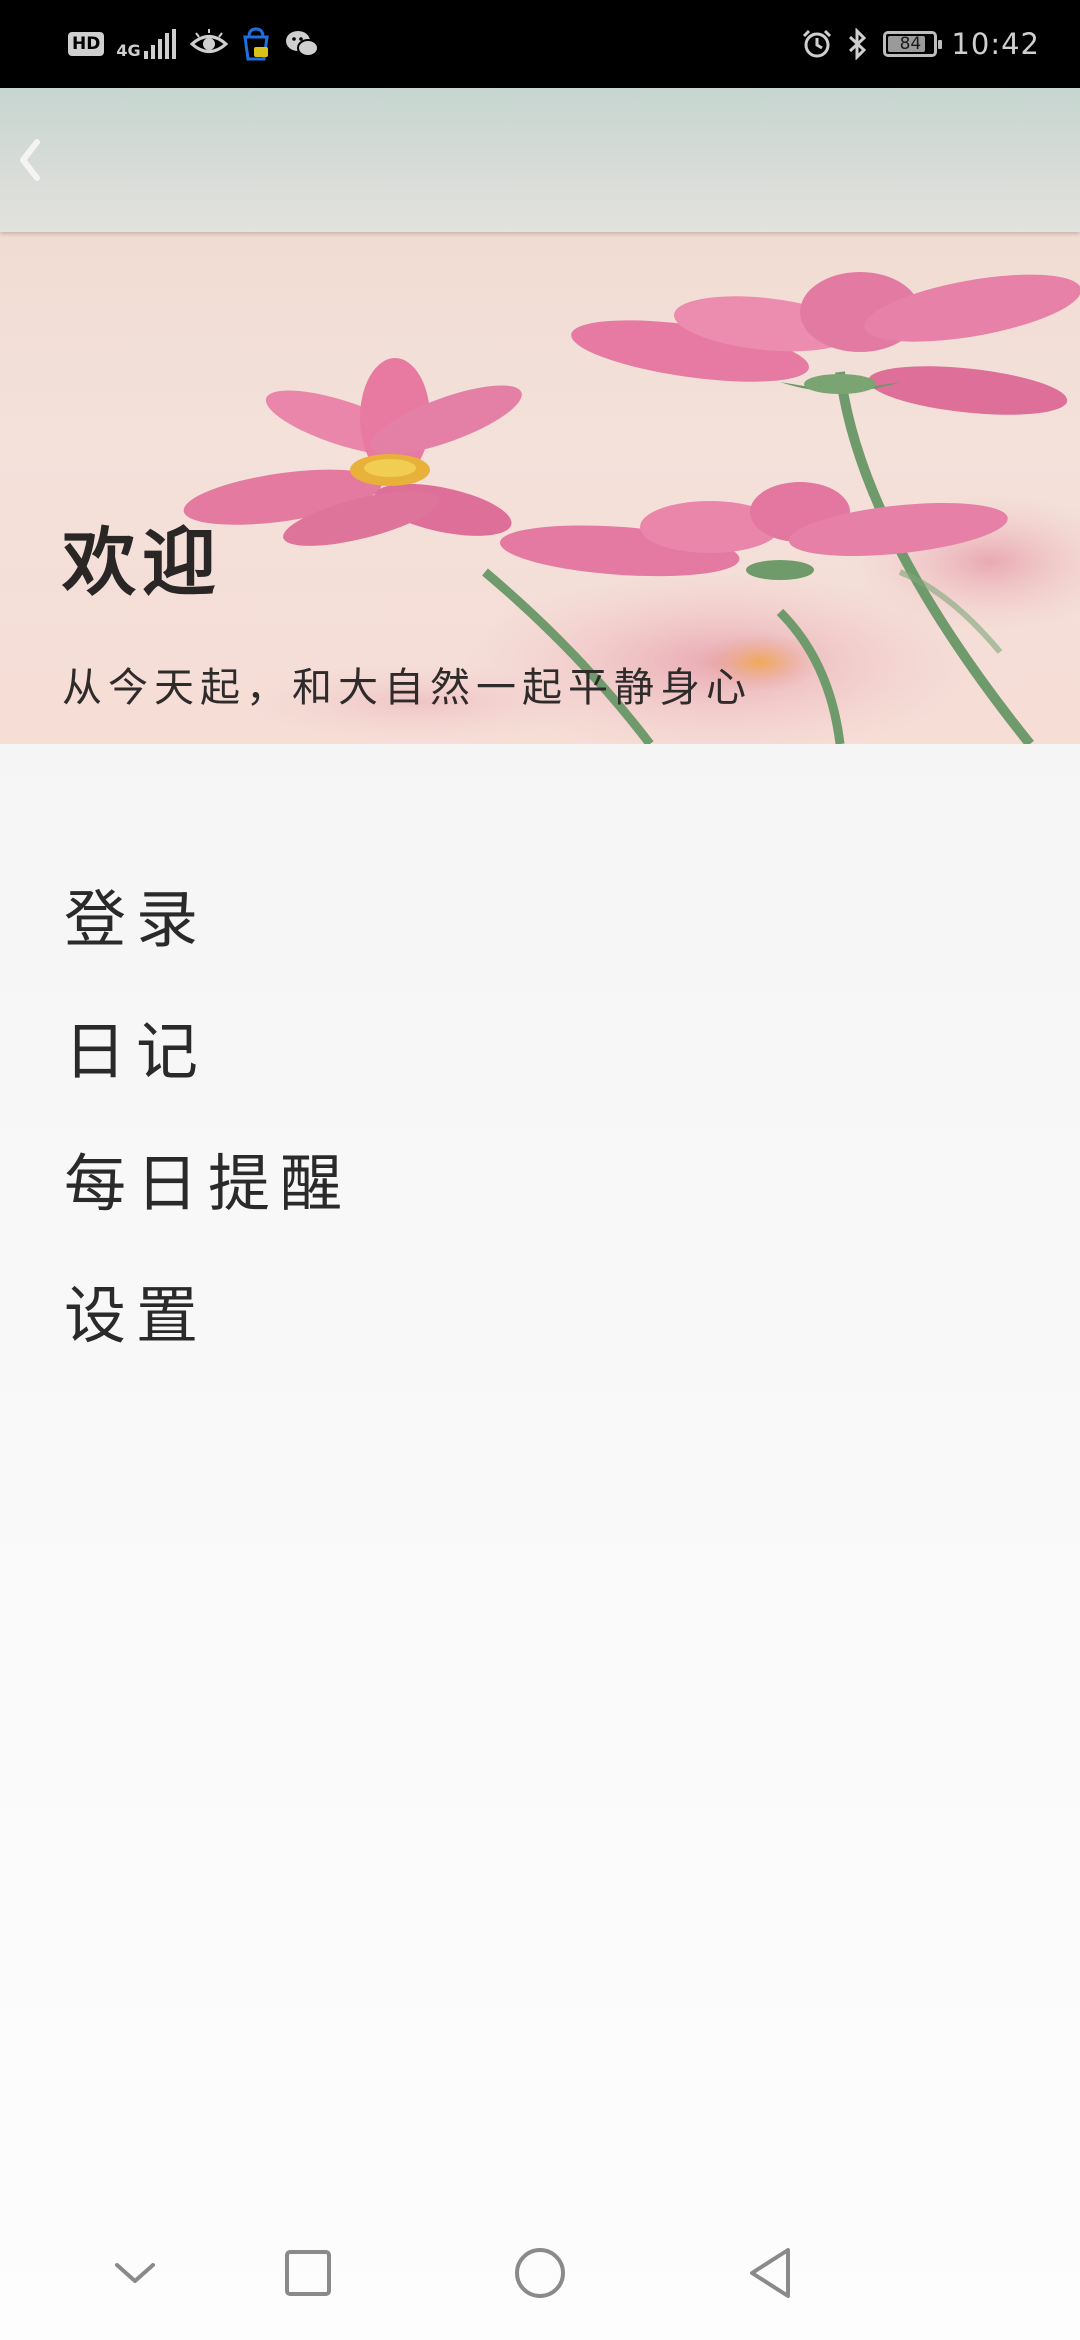 The image size is (1080, 2340). I want to click on back-button, so click(30, 160).